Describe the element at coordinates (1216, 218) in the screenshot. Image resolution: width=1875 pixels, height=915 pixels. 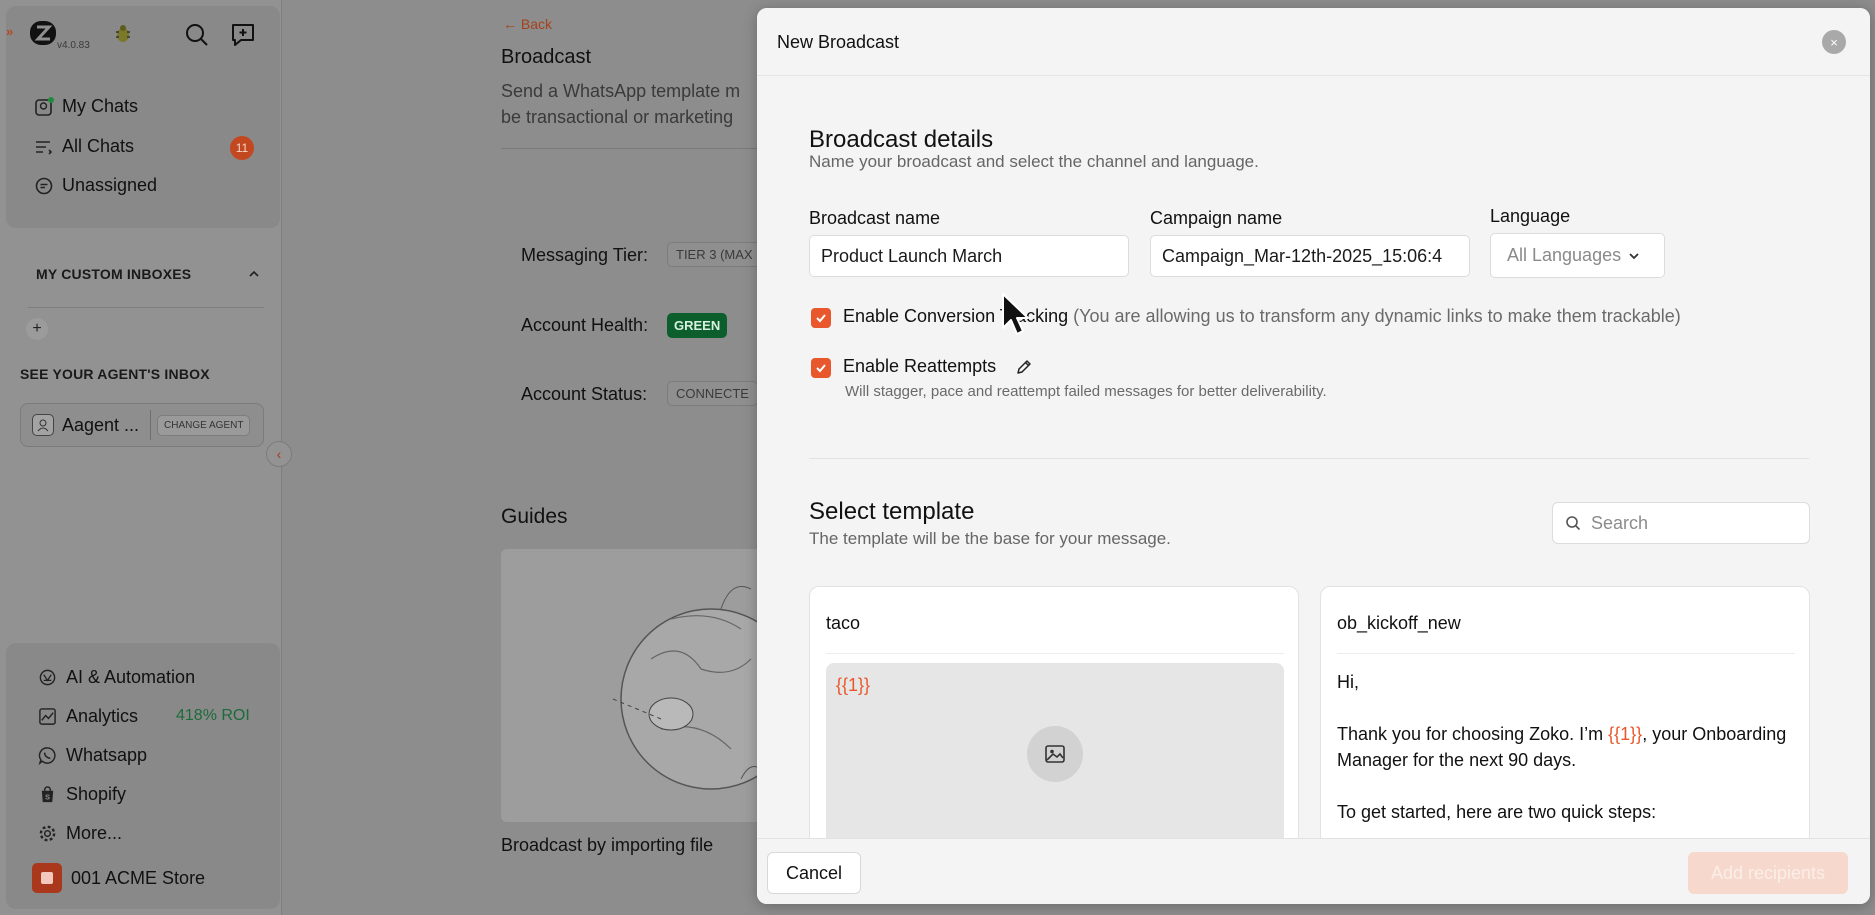
I see `campaign-name-label: Campaign name` at that location.